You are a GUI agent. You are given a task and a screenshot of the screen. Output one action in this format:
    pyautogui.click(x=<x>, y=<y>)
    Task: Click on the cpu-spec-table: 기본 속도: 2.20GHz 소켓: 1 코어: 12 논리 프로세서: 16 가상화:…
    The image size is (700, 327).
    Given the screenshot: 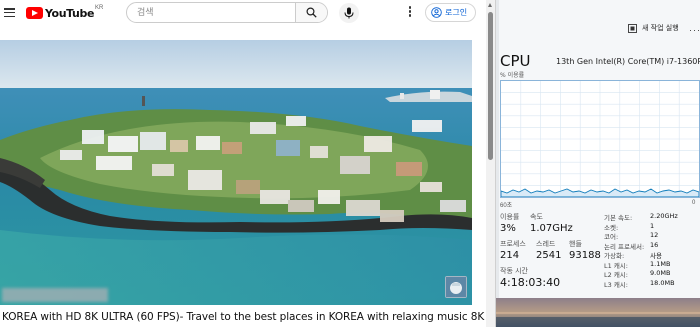 What is the action you would take?
    pyautogui.click(x=652, y=250)
    